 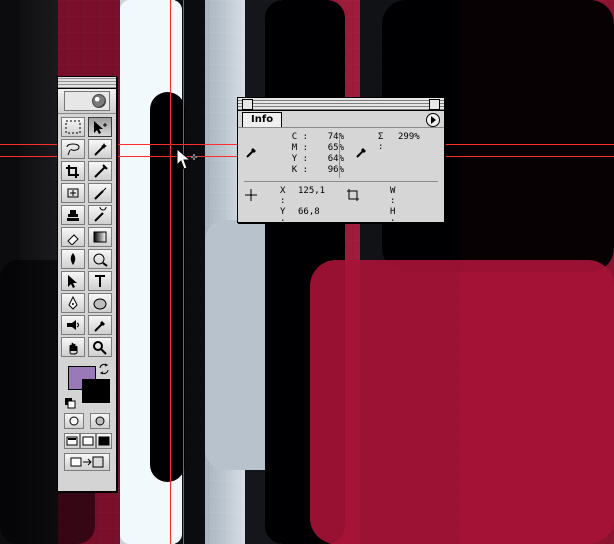 I want to click on h-key: H :, so click(x=393, y=217).